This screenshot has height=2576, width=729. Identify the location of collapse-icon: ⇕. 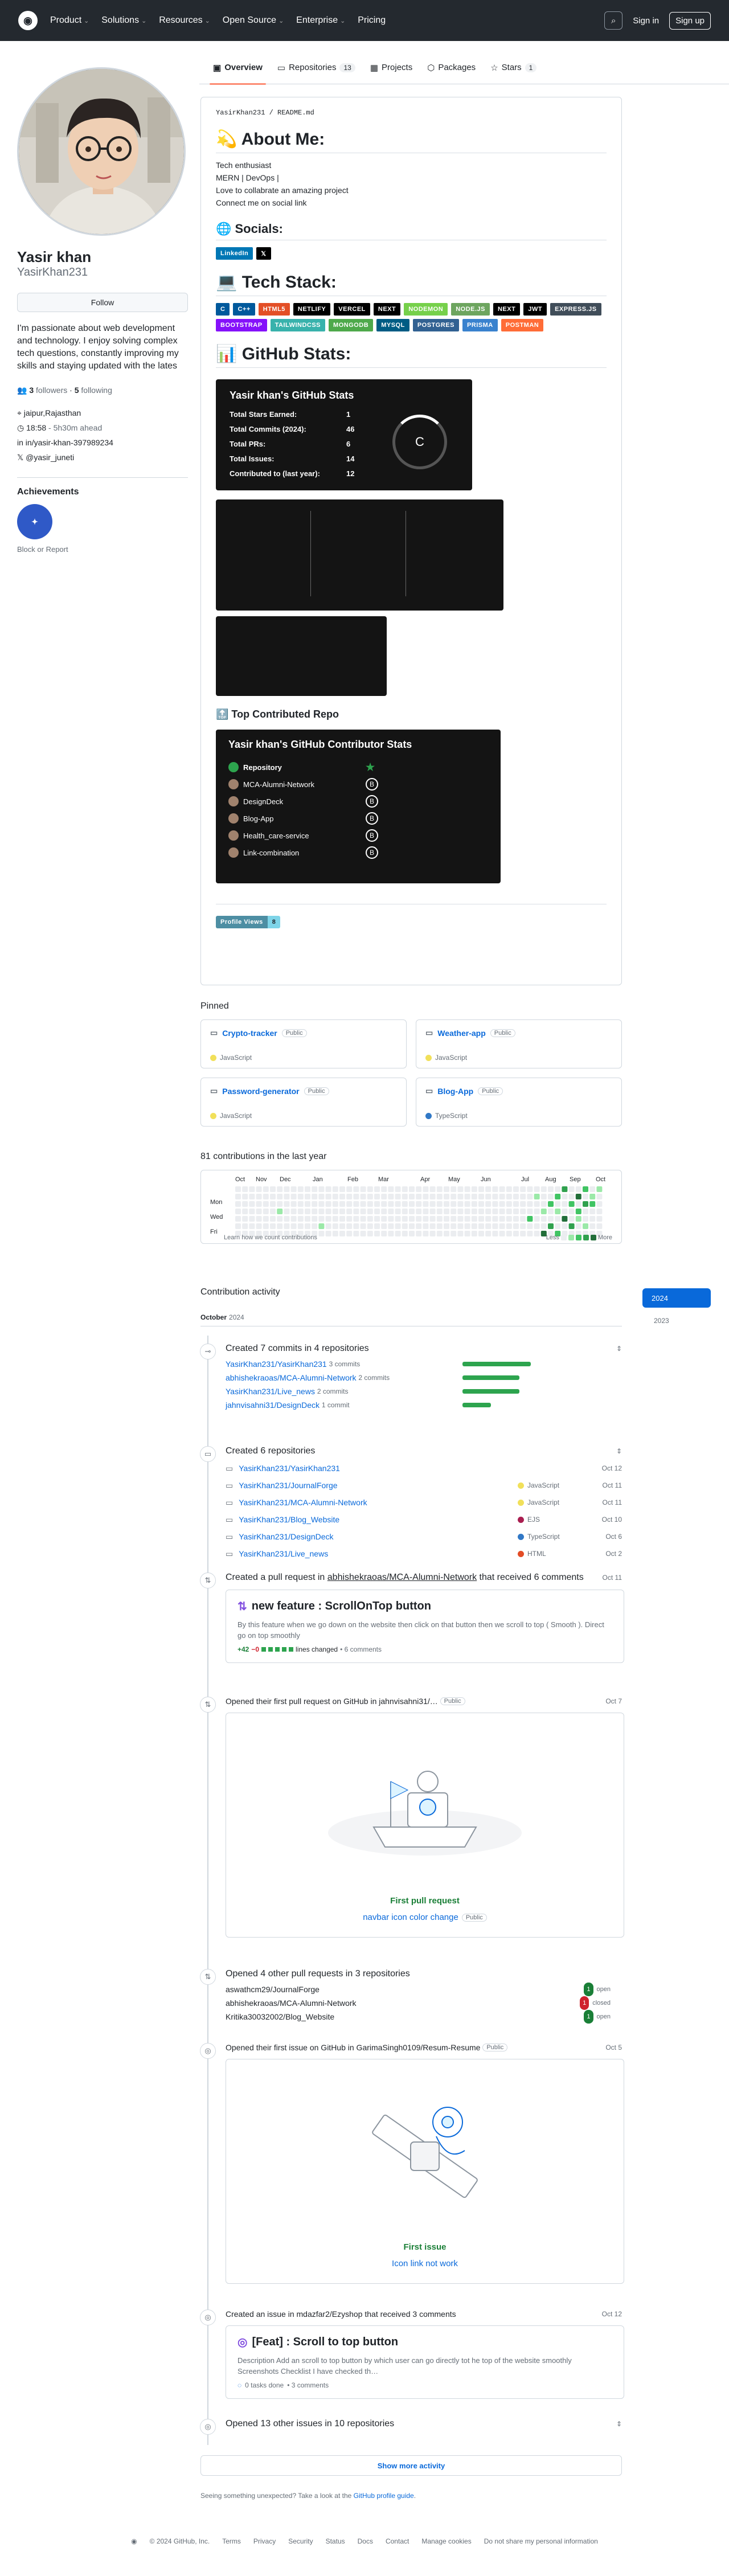
(619, 1451).